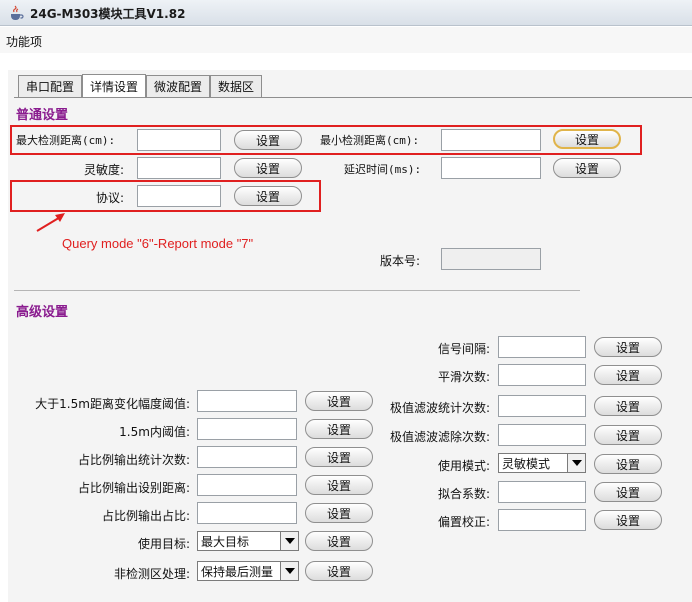 This screenshot has width=692, height=602. Describe the element at coordinates (326, 140) in the screenshot. I see `distance-highlight-box` at that location.